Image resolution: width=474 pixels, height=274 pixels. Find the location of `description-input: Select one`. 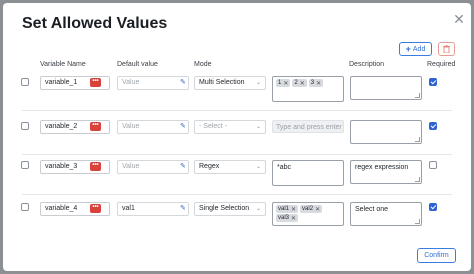

description-input: Select one is located at coordinates (386, 214).